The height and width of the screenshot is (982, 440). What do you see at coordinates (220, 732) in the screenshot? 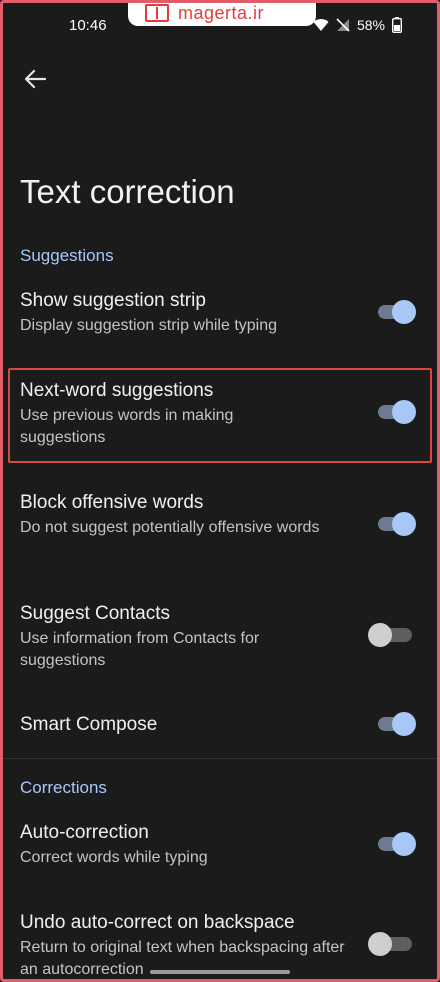
I see `setting-smart-compose: Smart Compose` at bounding box center [220, 732].